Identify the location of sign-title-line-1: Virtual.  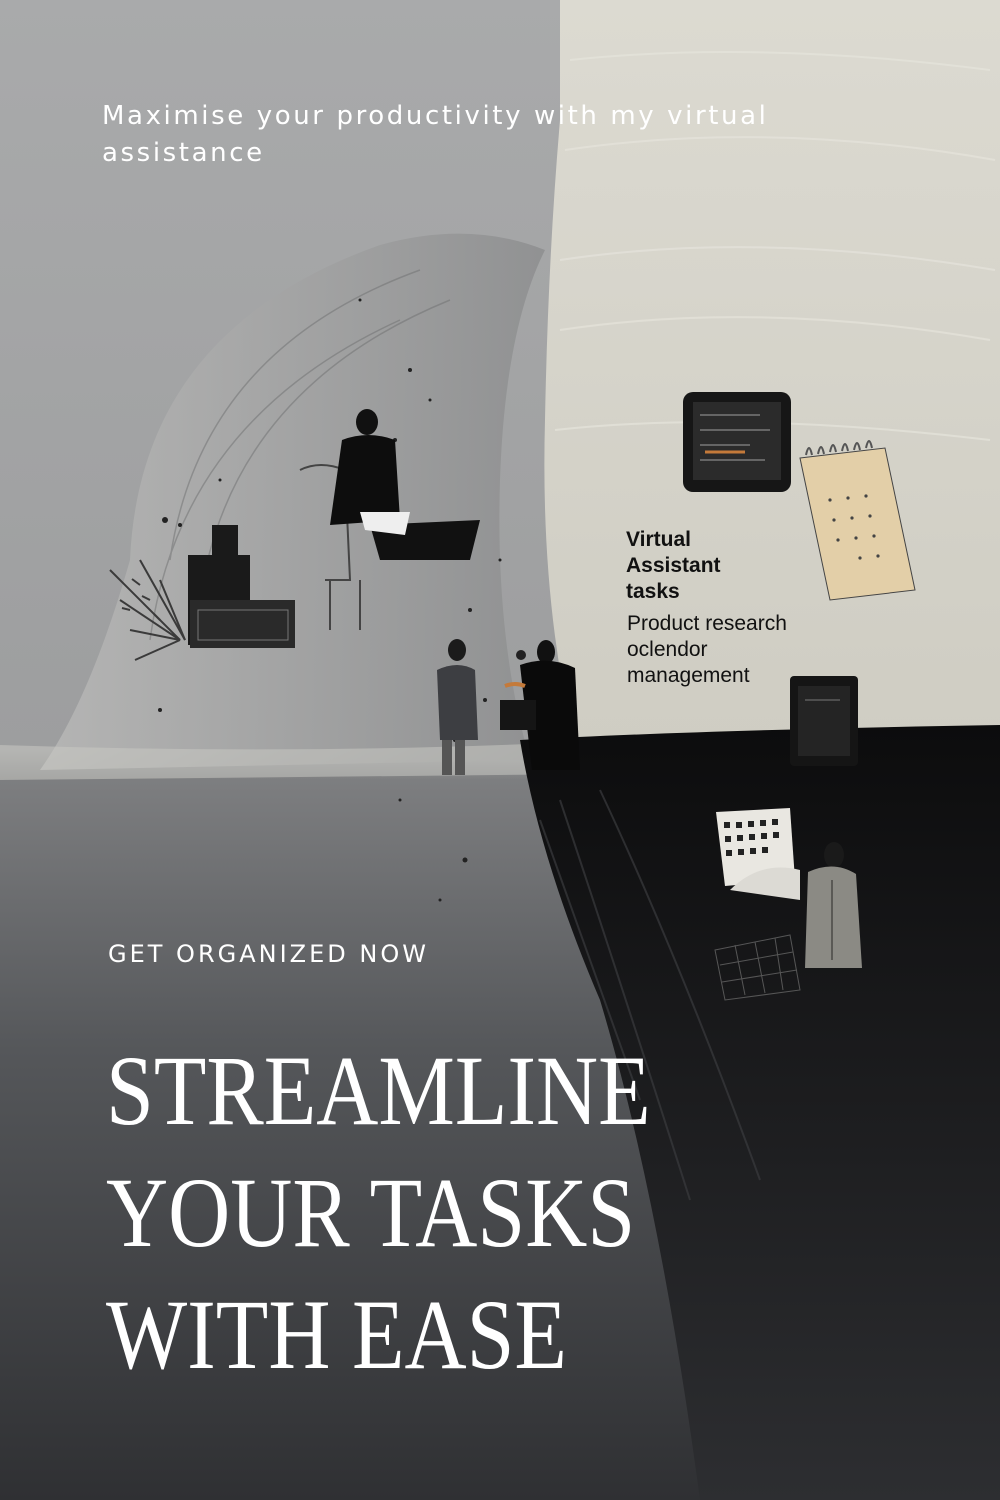
(658, 539).